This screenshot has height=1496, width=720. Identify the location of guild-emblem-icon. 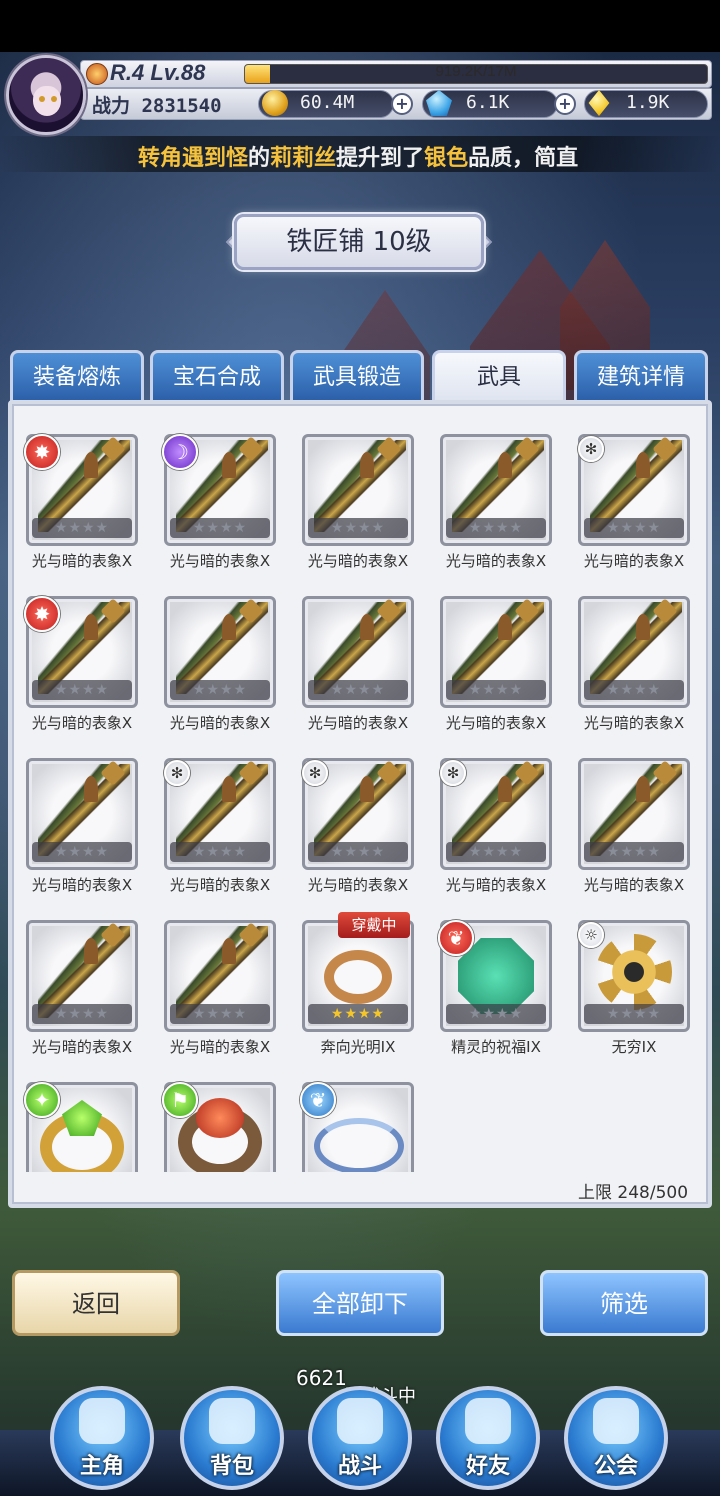
(616, 1420).